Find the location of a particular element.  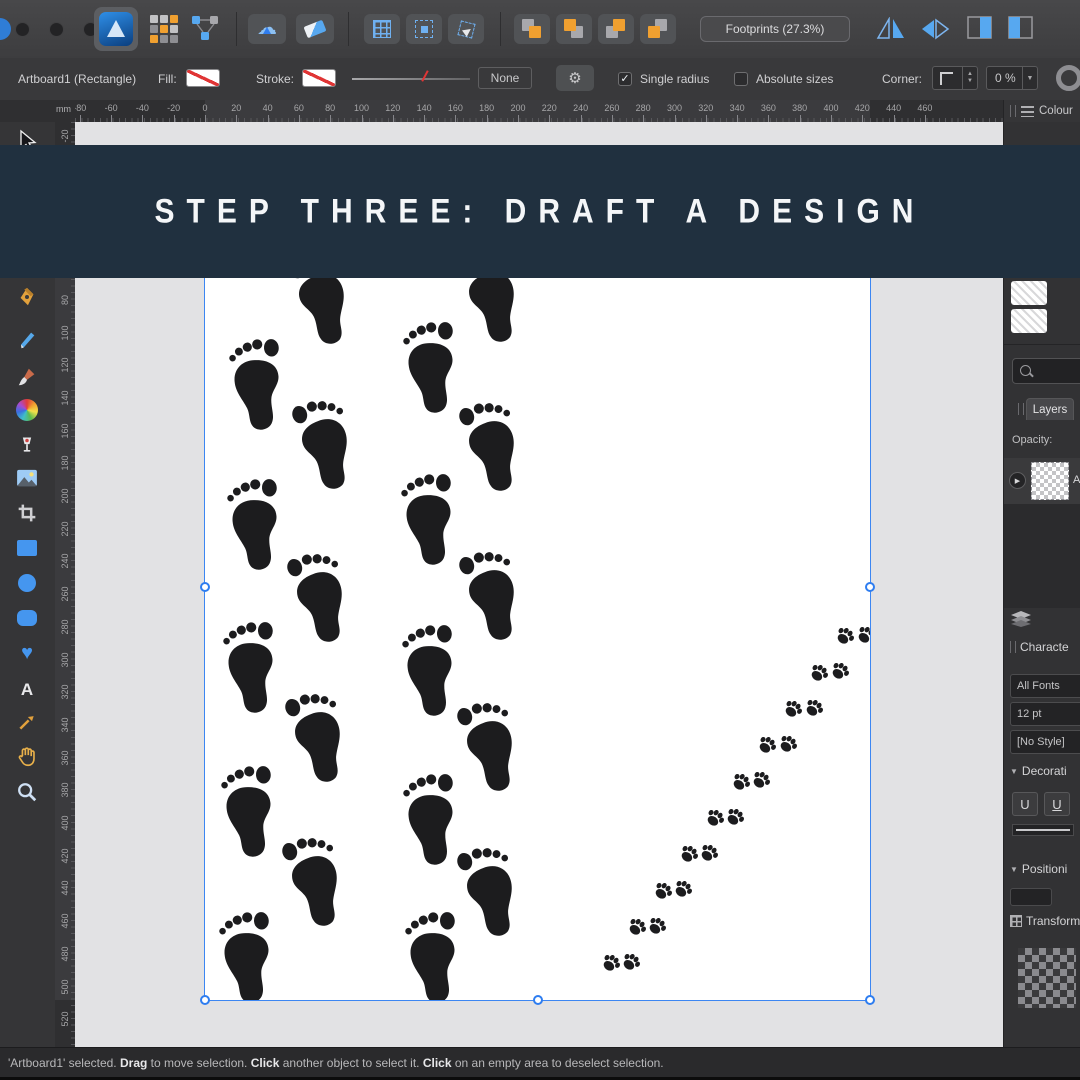

show-grid-button is located at coordinates (382, 29).